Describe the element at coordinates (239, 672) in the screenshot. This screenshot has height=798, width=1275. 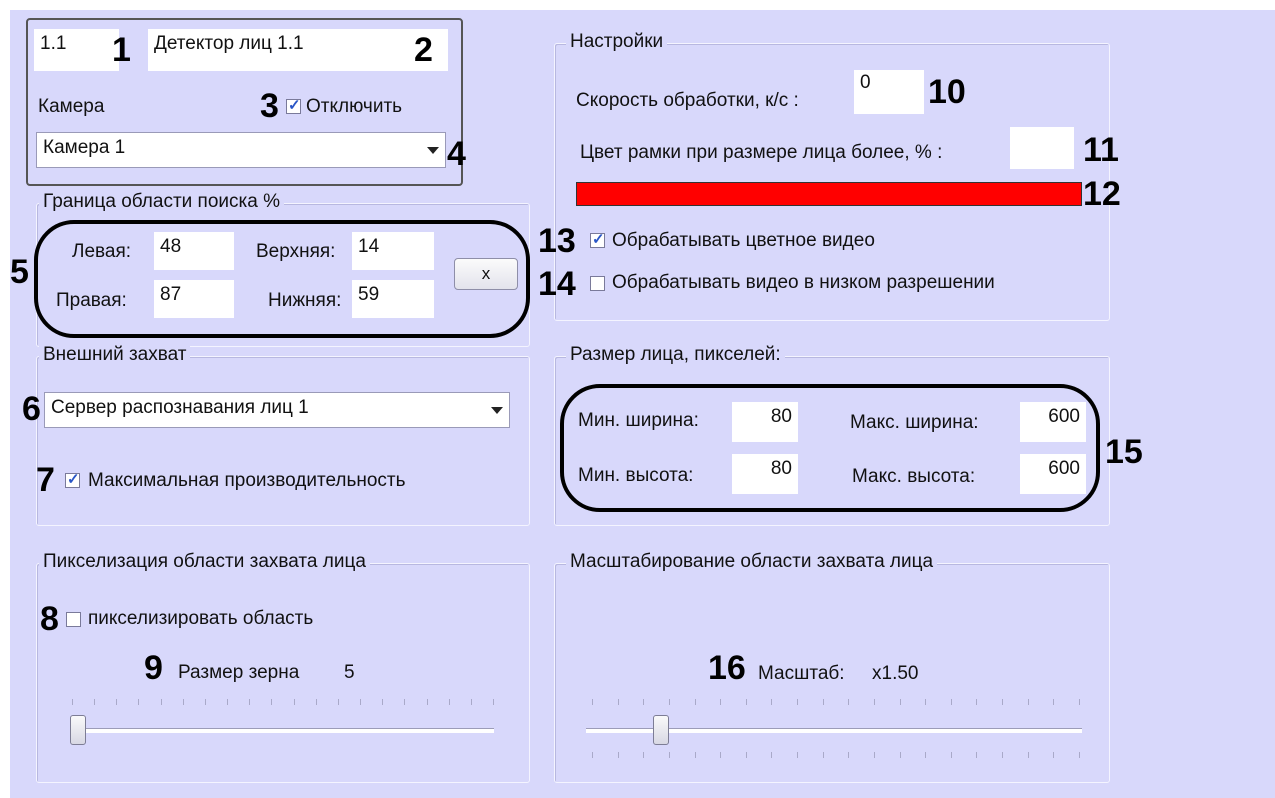
I see `grain-size-label: Размер зерна` at that location.